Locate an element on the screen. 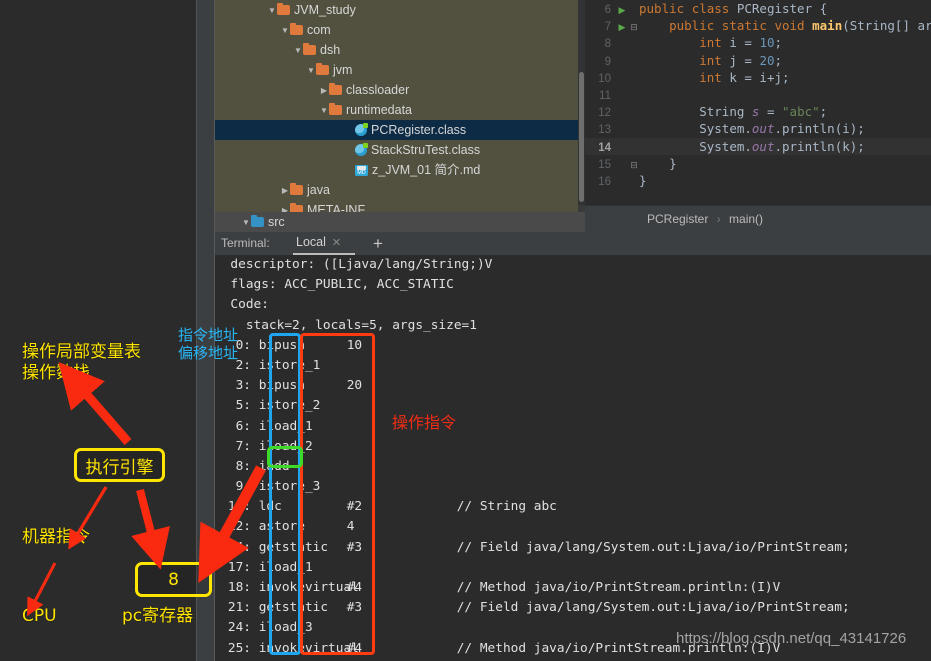  editor-code: int i = 10; is located at coordinates (710, 42).